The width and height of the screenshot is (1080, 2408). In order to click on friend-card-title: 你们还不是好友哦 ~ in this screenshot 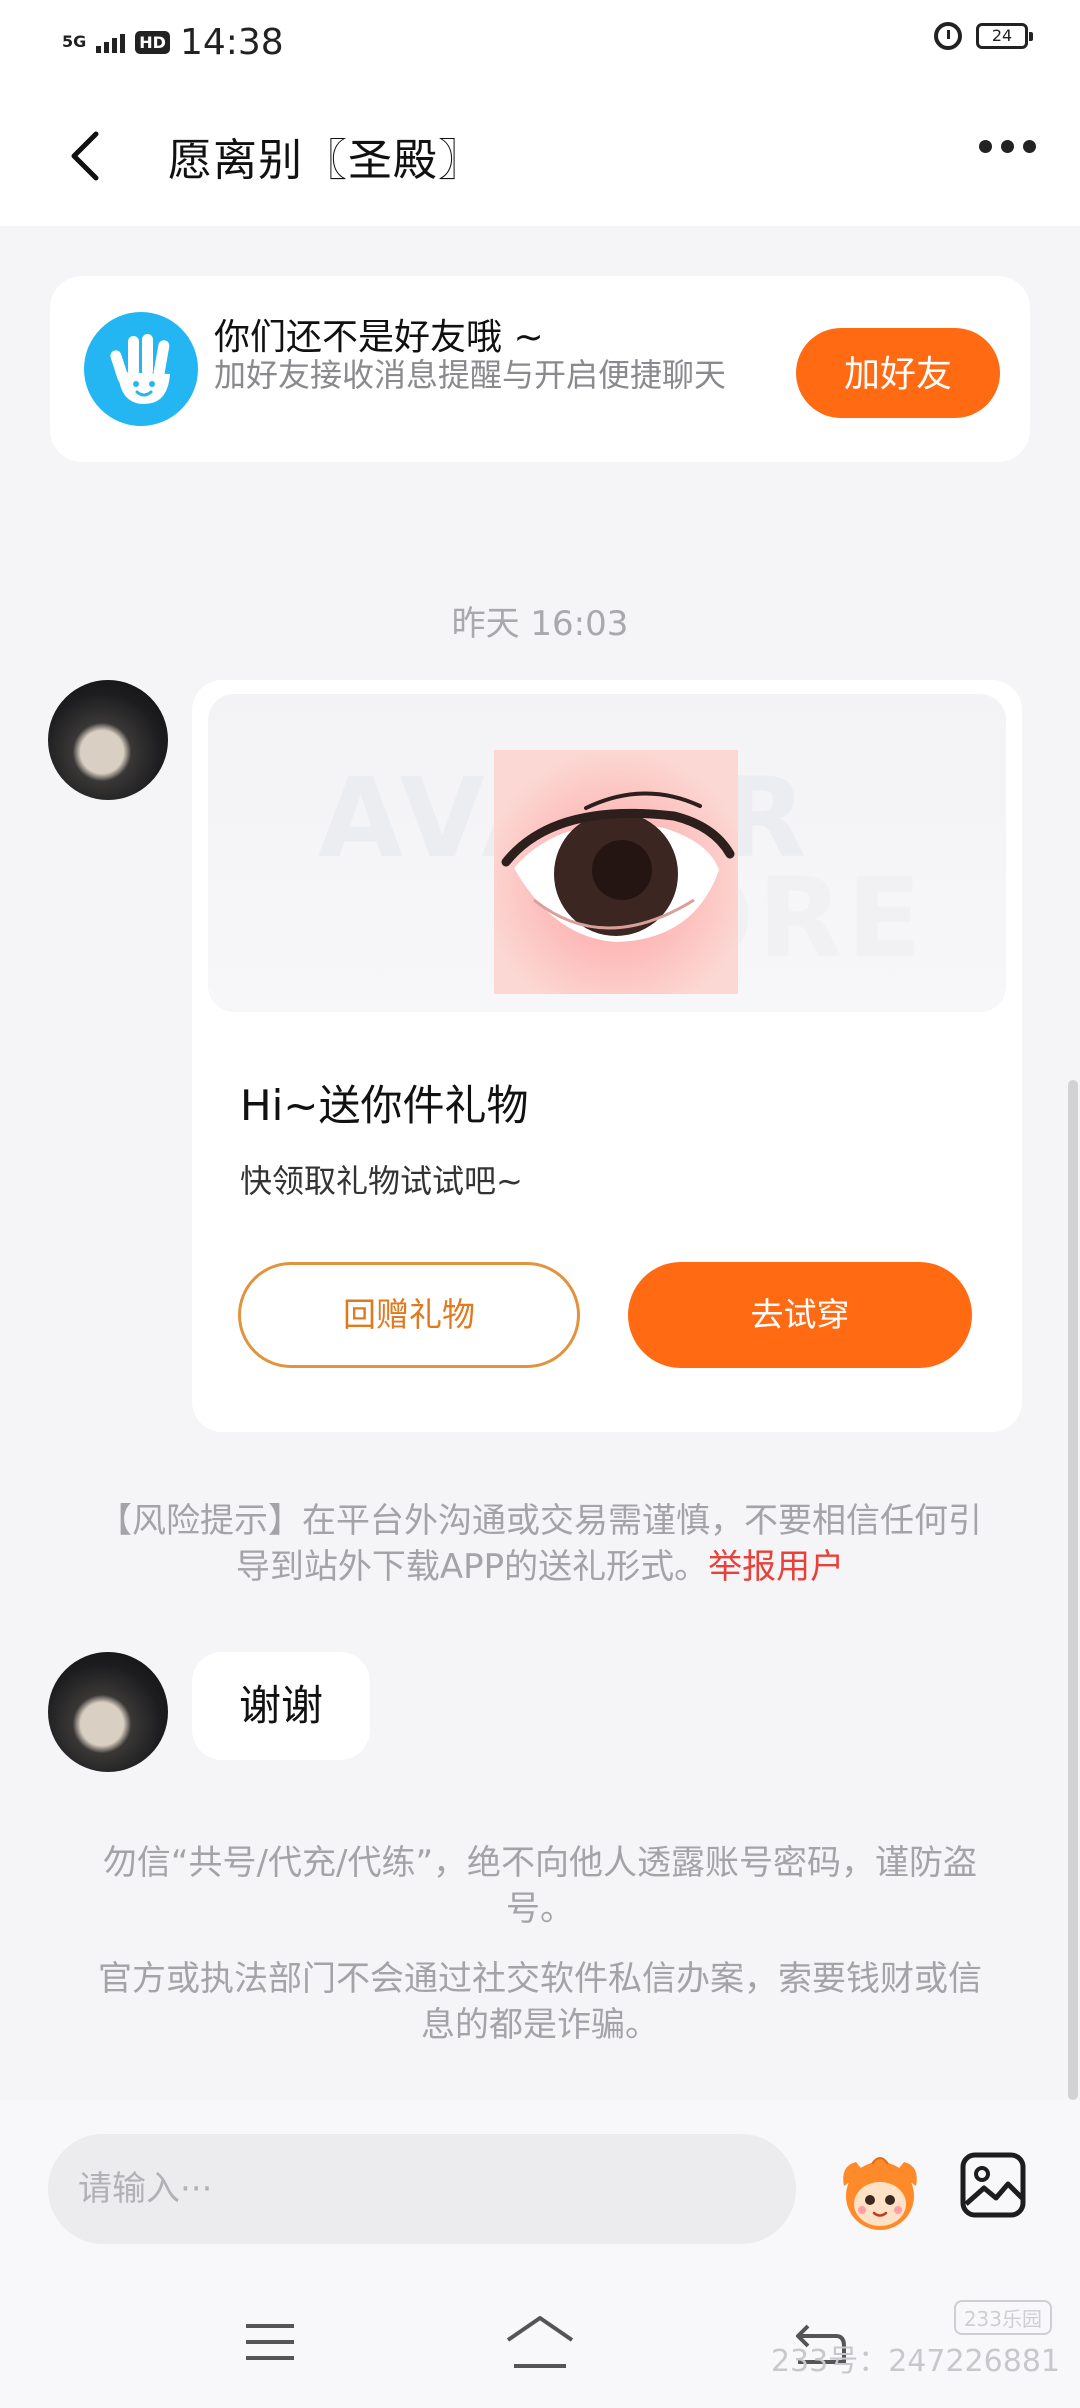, I will do `click(379, 337)`.